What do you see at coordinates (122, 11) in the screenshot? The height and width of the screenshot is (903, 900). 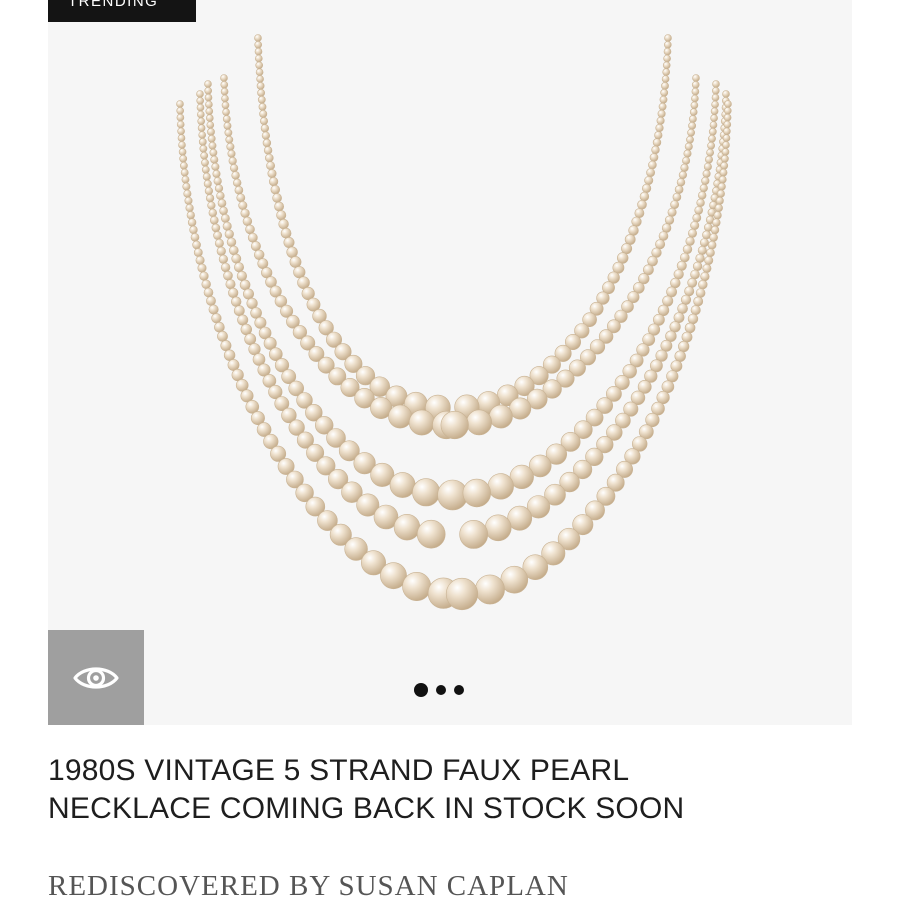 I see `trending-badge: TRENDING` at bounding box center [122, 11].